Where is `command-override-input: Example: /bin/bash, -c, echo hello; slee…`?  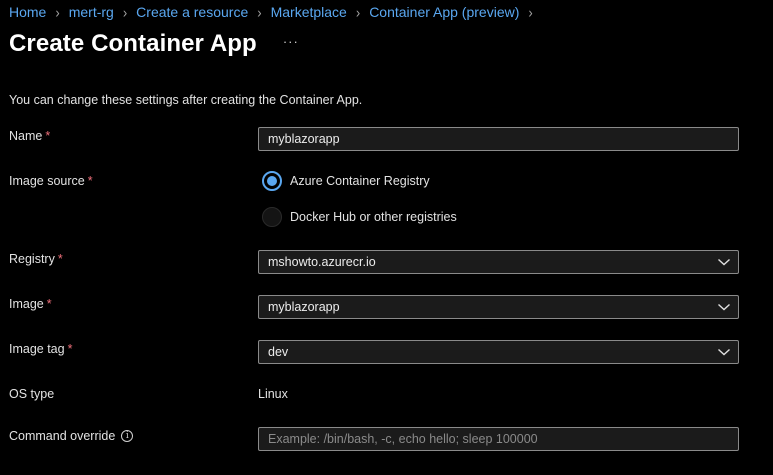 command-override-input: Example: /bin/bash, -c, echo hello; slee… is located at coordinates (498, 439).